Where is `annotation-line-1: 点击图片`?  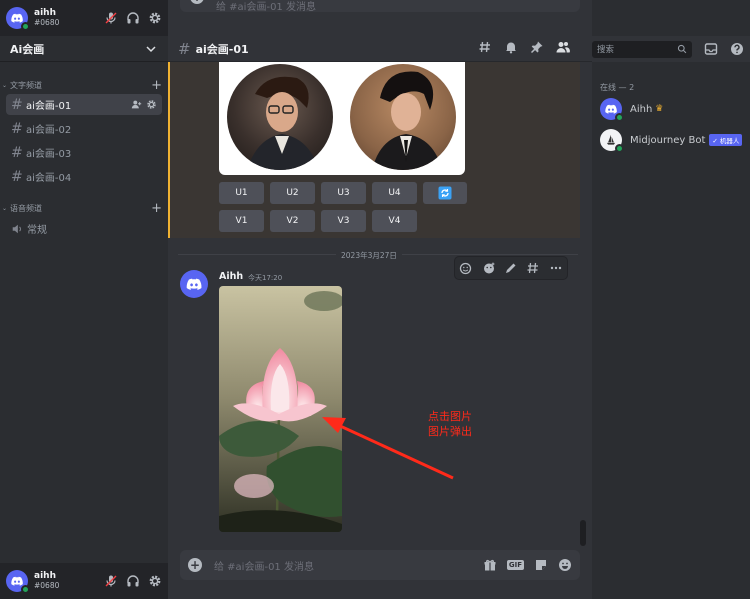 annotation-line-1: 点击图片 is located at coordinates (450, 416).